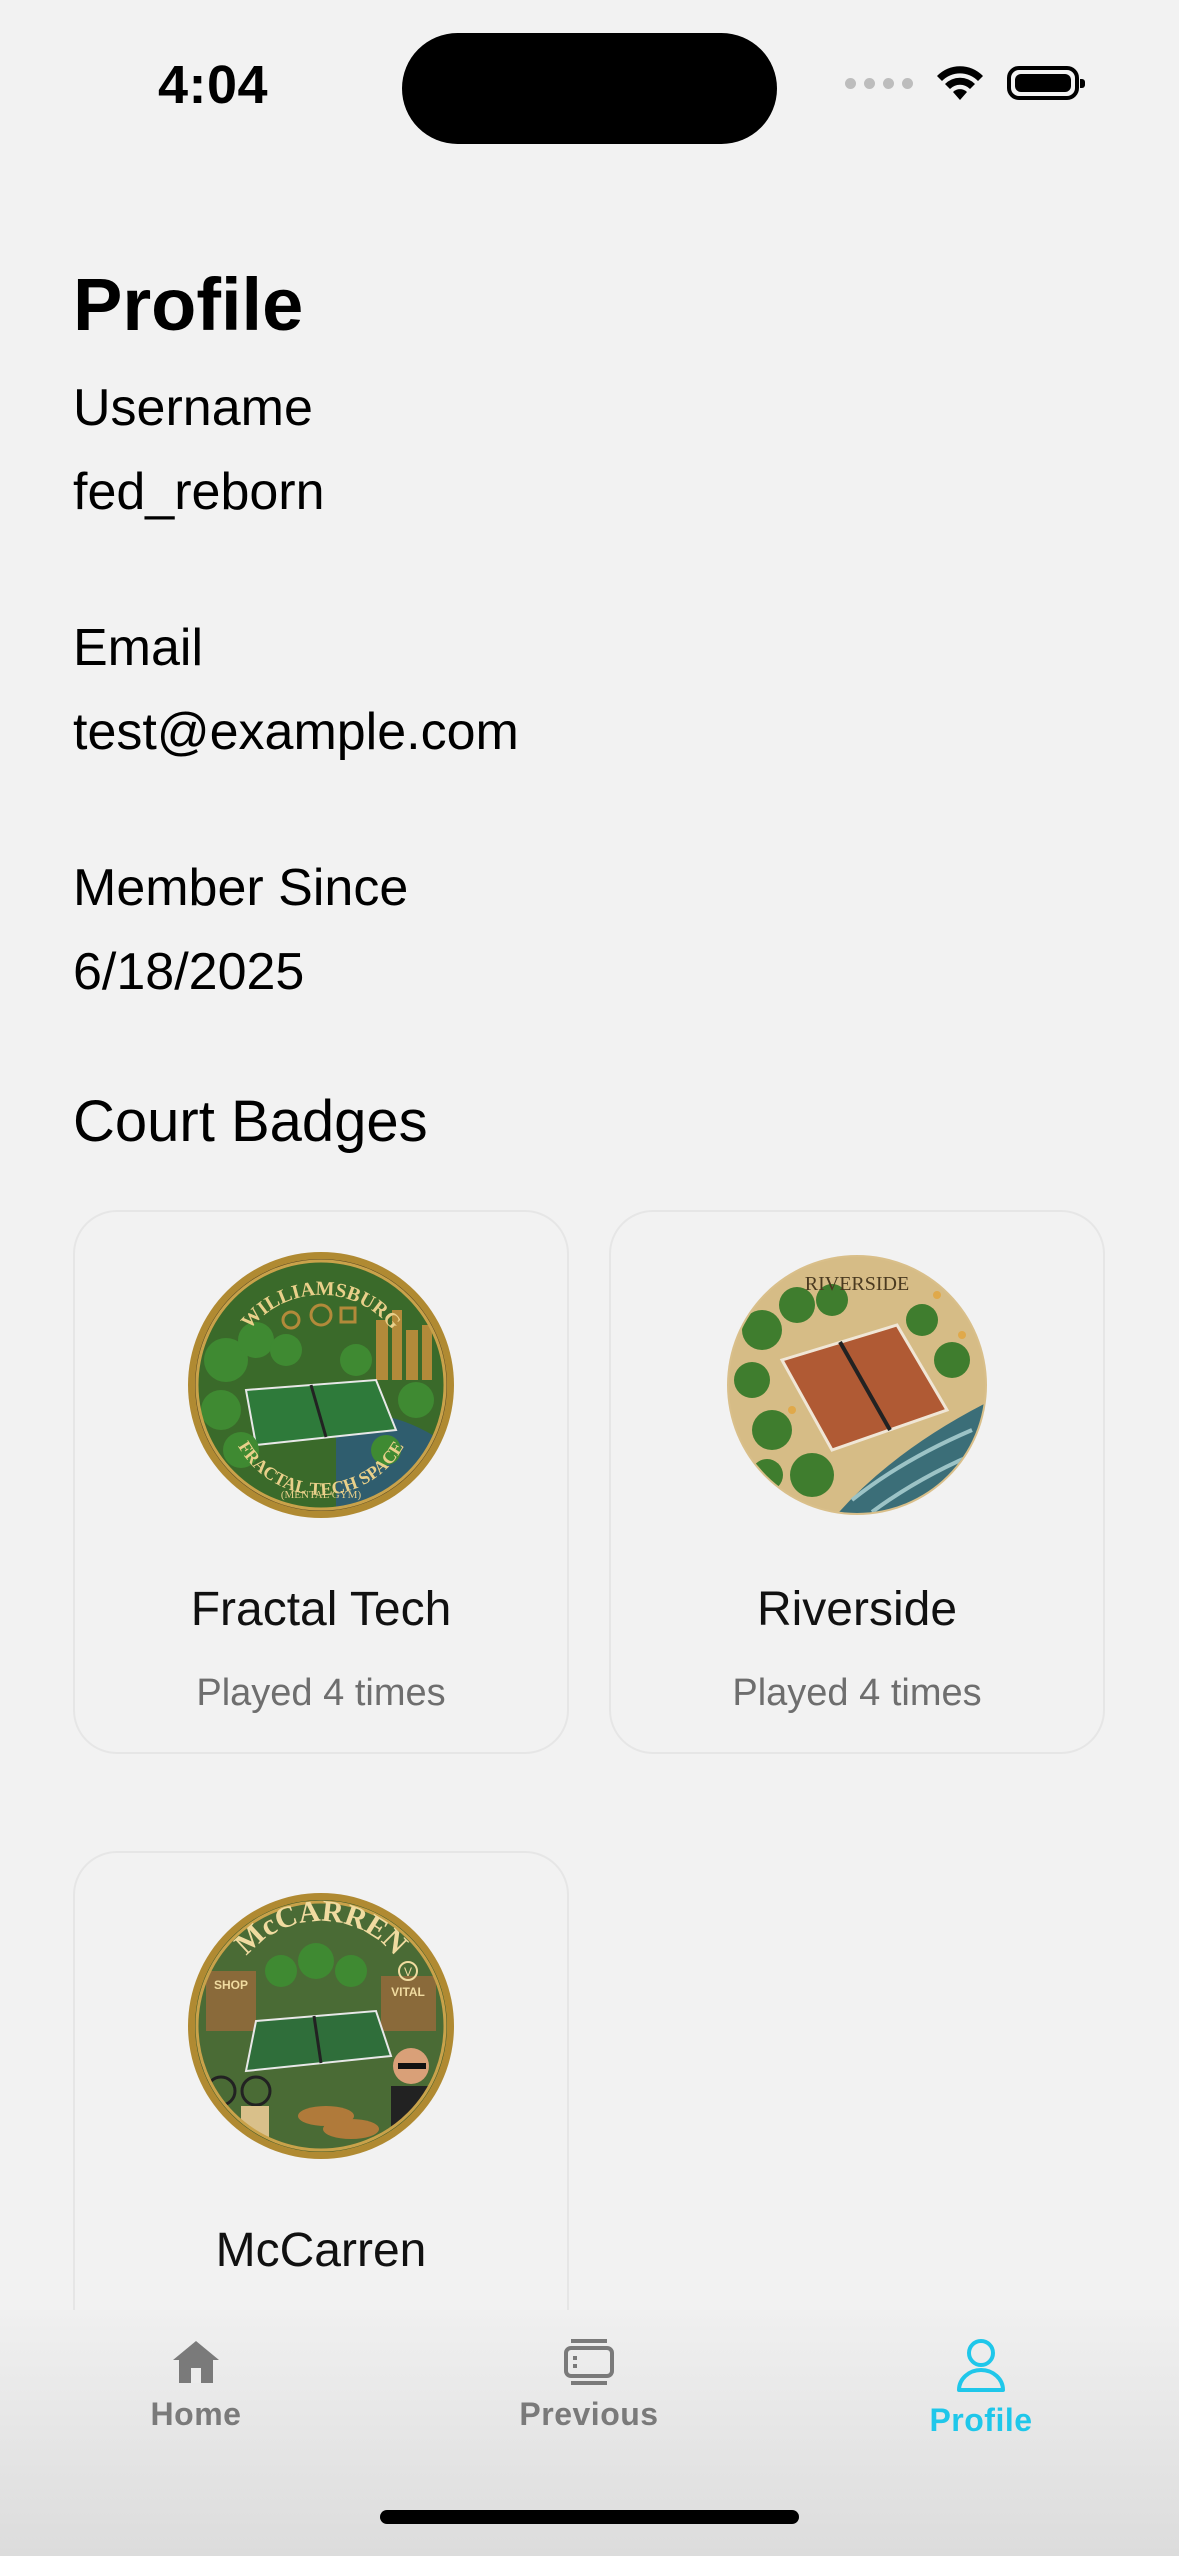 The image size is (1179, 2556). Describe the element at coordinates (213, 85) in the screenshot. I see `status-time: 4:04` at that location.